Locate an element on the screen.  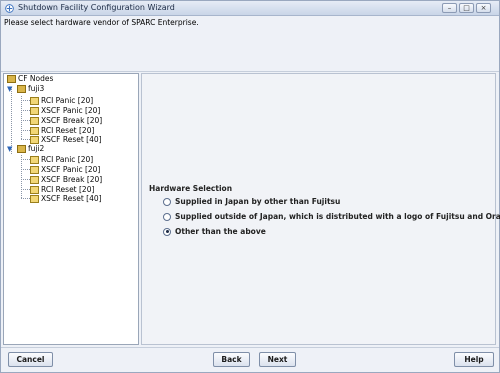
close-icon: × is located at coordinates (483, 8).